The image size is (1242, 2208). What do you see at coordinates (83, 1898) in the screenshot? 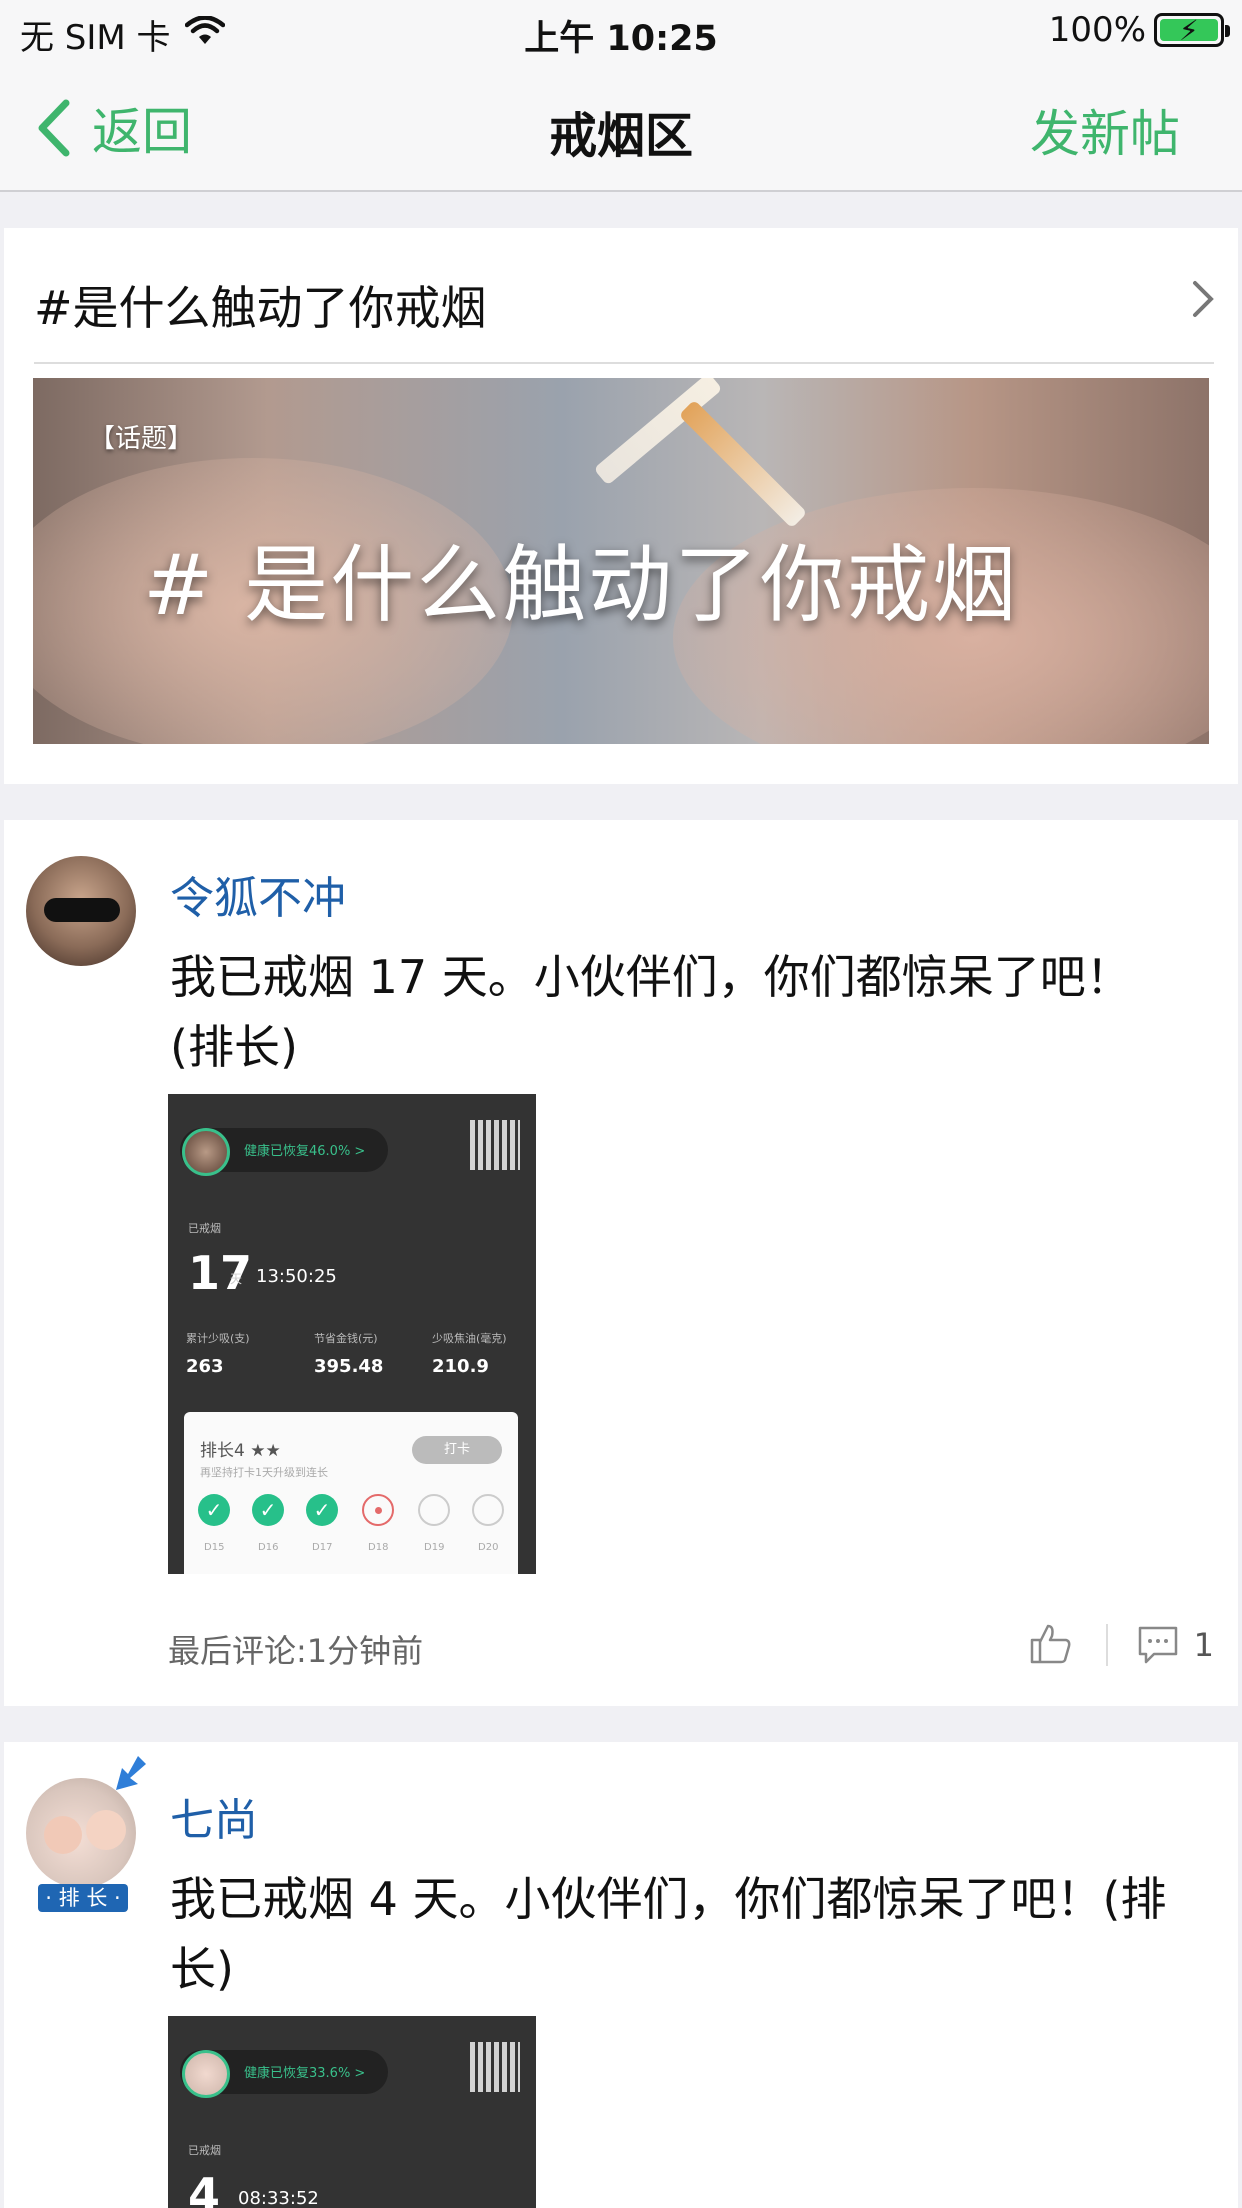
I see `rank-badge: · 排 长 ·` at bounding box center [83, 1898].